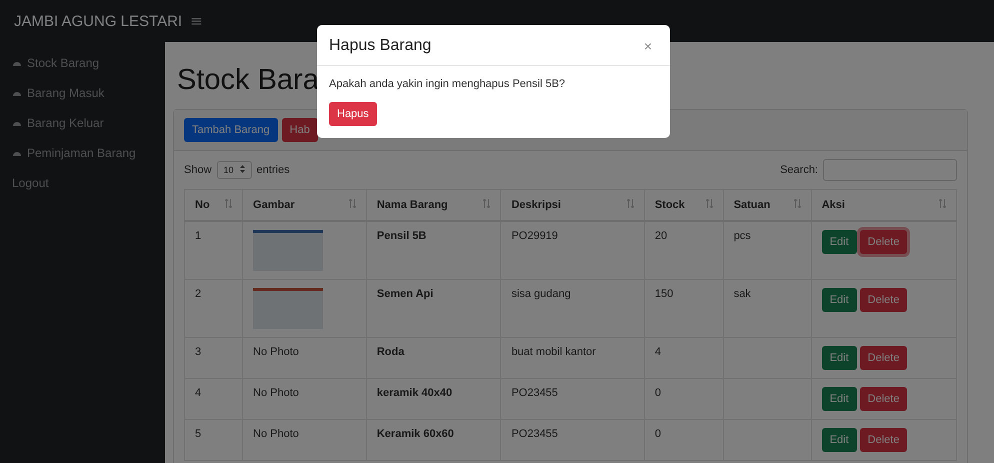 The height and width of the screenshot is (463, 994). What do you see at coordinates (433, 399) in the screenshot?
I see `table-cell: keramik 40x40` at bounding box center [433, 399].